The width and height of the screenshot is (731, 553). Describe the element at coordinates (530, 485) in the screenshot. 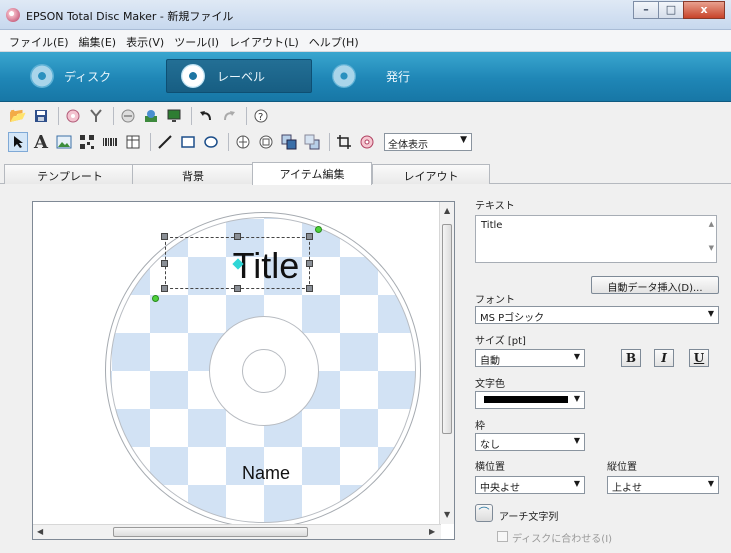

I see `horizontal-position-select: 中央よせ ▼` at that location.